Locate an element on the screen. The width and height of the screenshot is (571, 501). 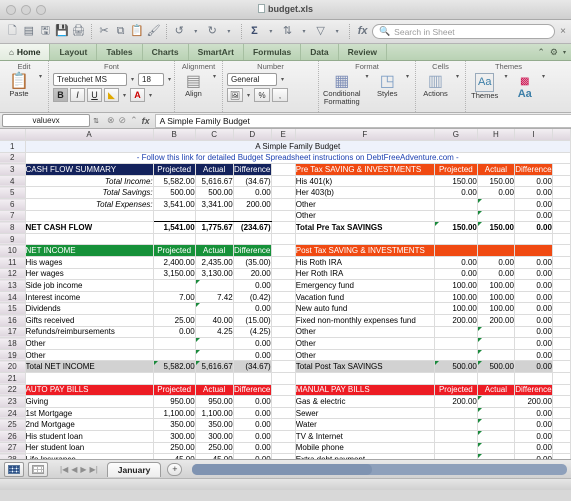
cell-d26: 0.00 is located at coordinates (252, 436).